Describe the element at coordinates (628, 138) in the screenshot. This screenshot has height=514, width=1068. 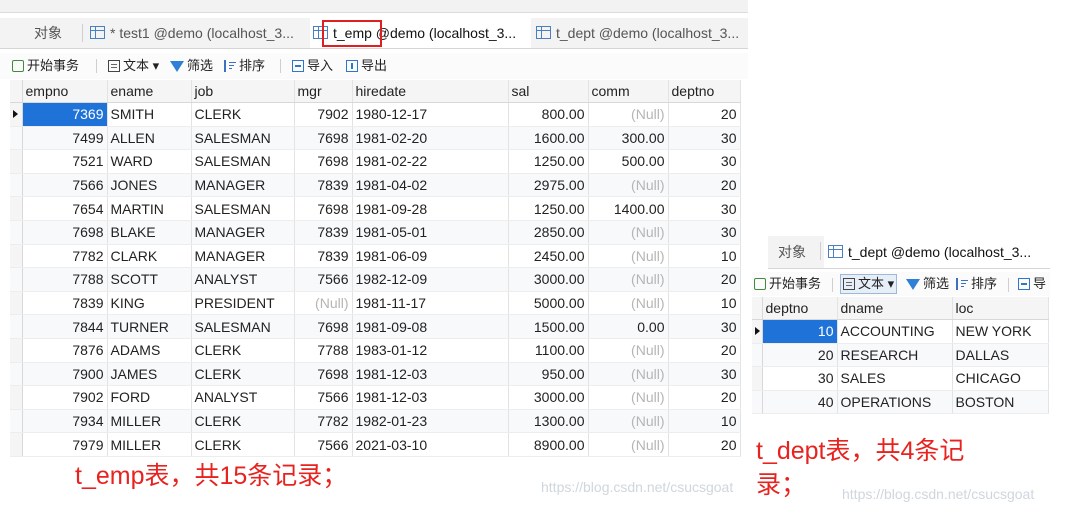
I see `cell-comm: 300.00` at that location.